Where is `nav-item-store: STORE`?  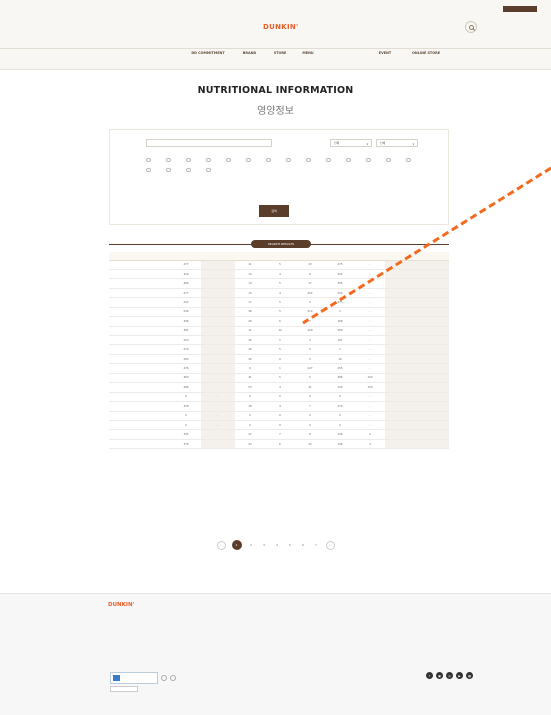
nav-item-store: STORE is located at coordinates (280, 53).